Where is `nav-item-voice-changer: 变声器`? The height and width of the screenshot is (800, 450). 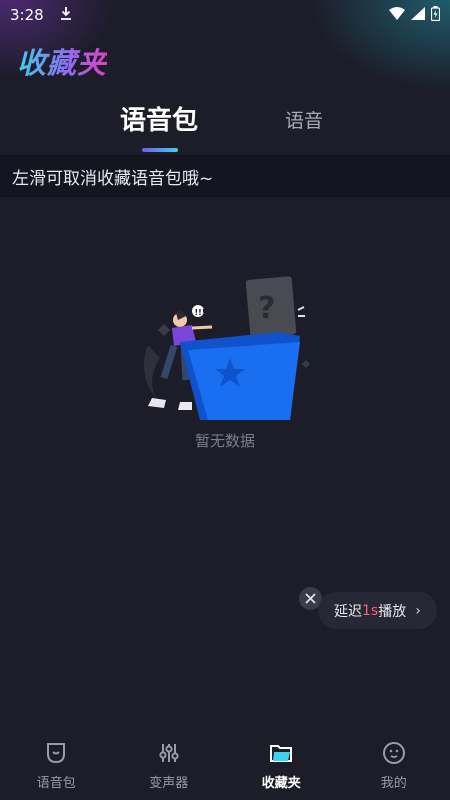
nav-item-voice-changer: 变声器 is located at coordinates (169, 765).